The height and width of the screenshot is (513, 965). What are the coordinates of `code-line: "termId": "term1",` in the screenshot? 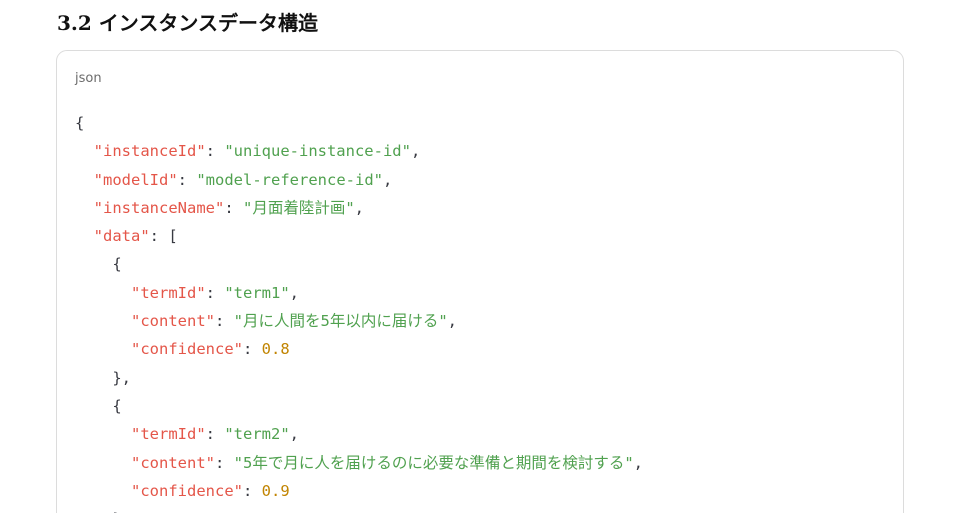 It's located at (359, 293).